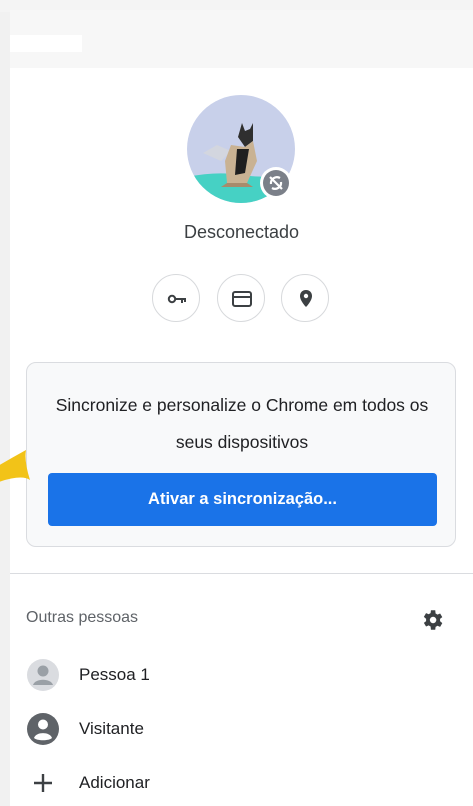 The width and height of the screenshot is (473, 806). I want to click on menu-header, so click(241, 39).